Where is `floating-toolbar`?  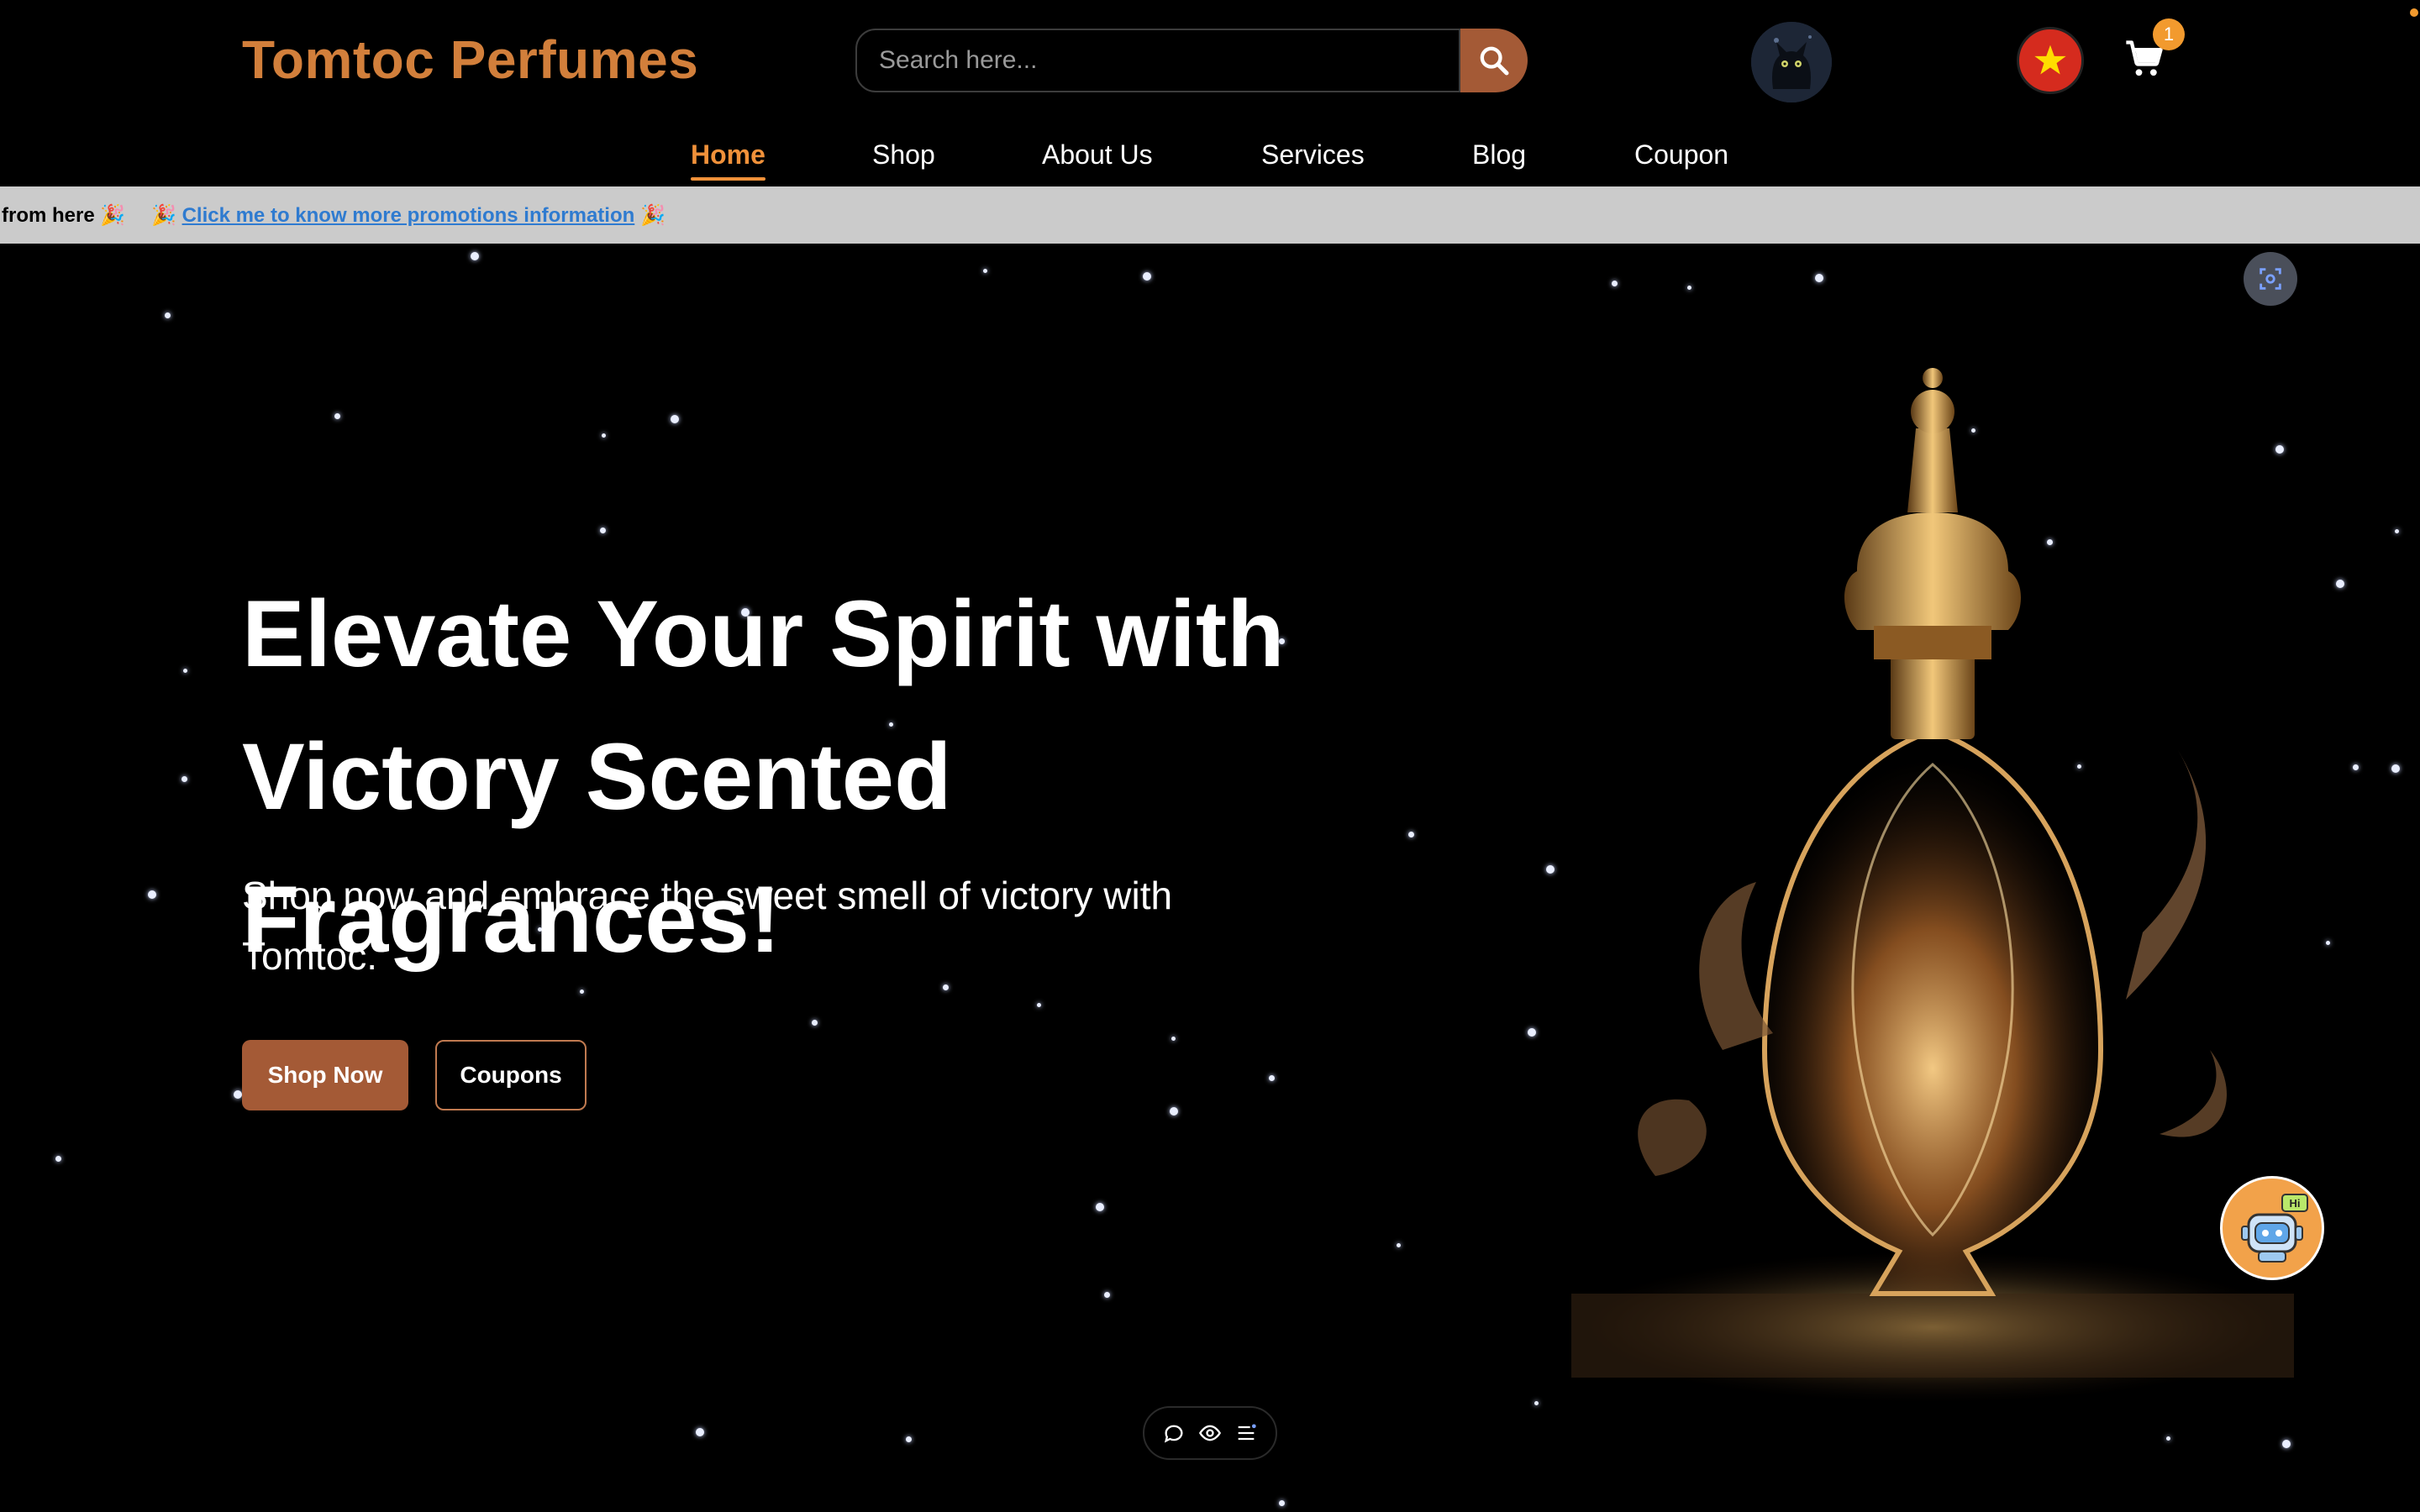 floating-toolbar is located at coordinates (1210, 1433).